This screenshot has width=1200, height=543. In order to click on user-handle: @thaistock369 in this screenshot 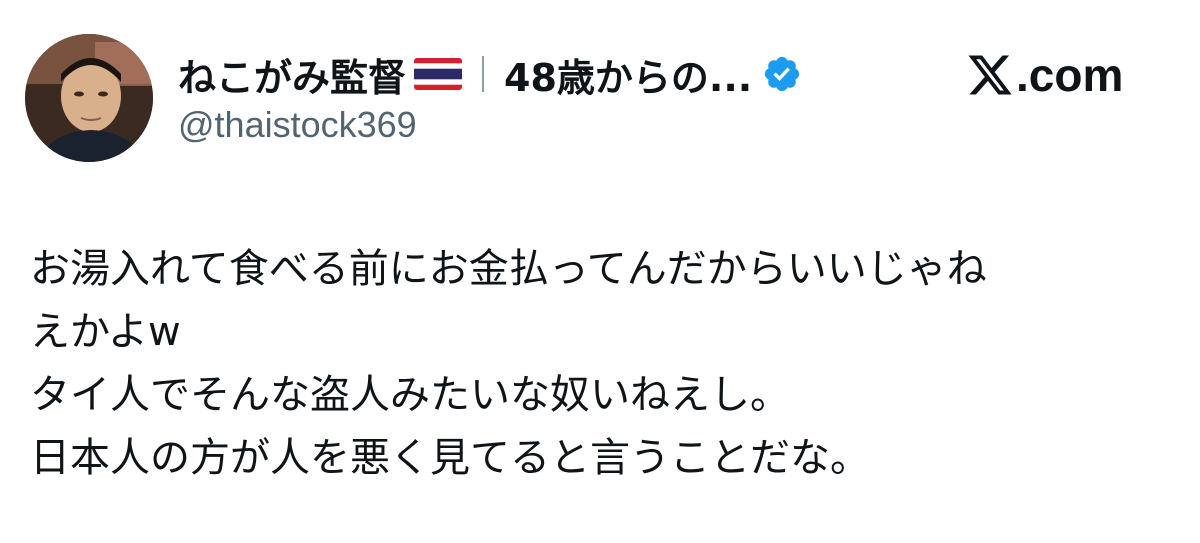, I will do `click(297, 125)`.